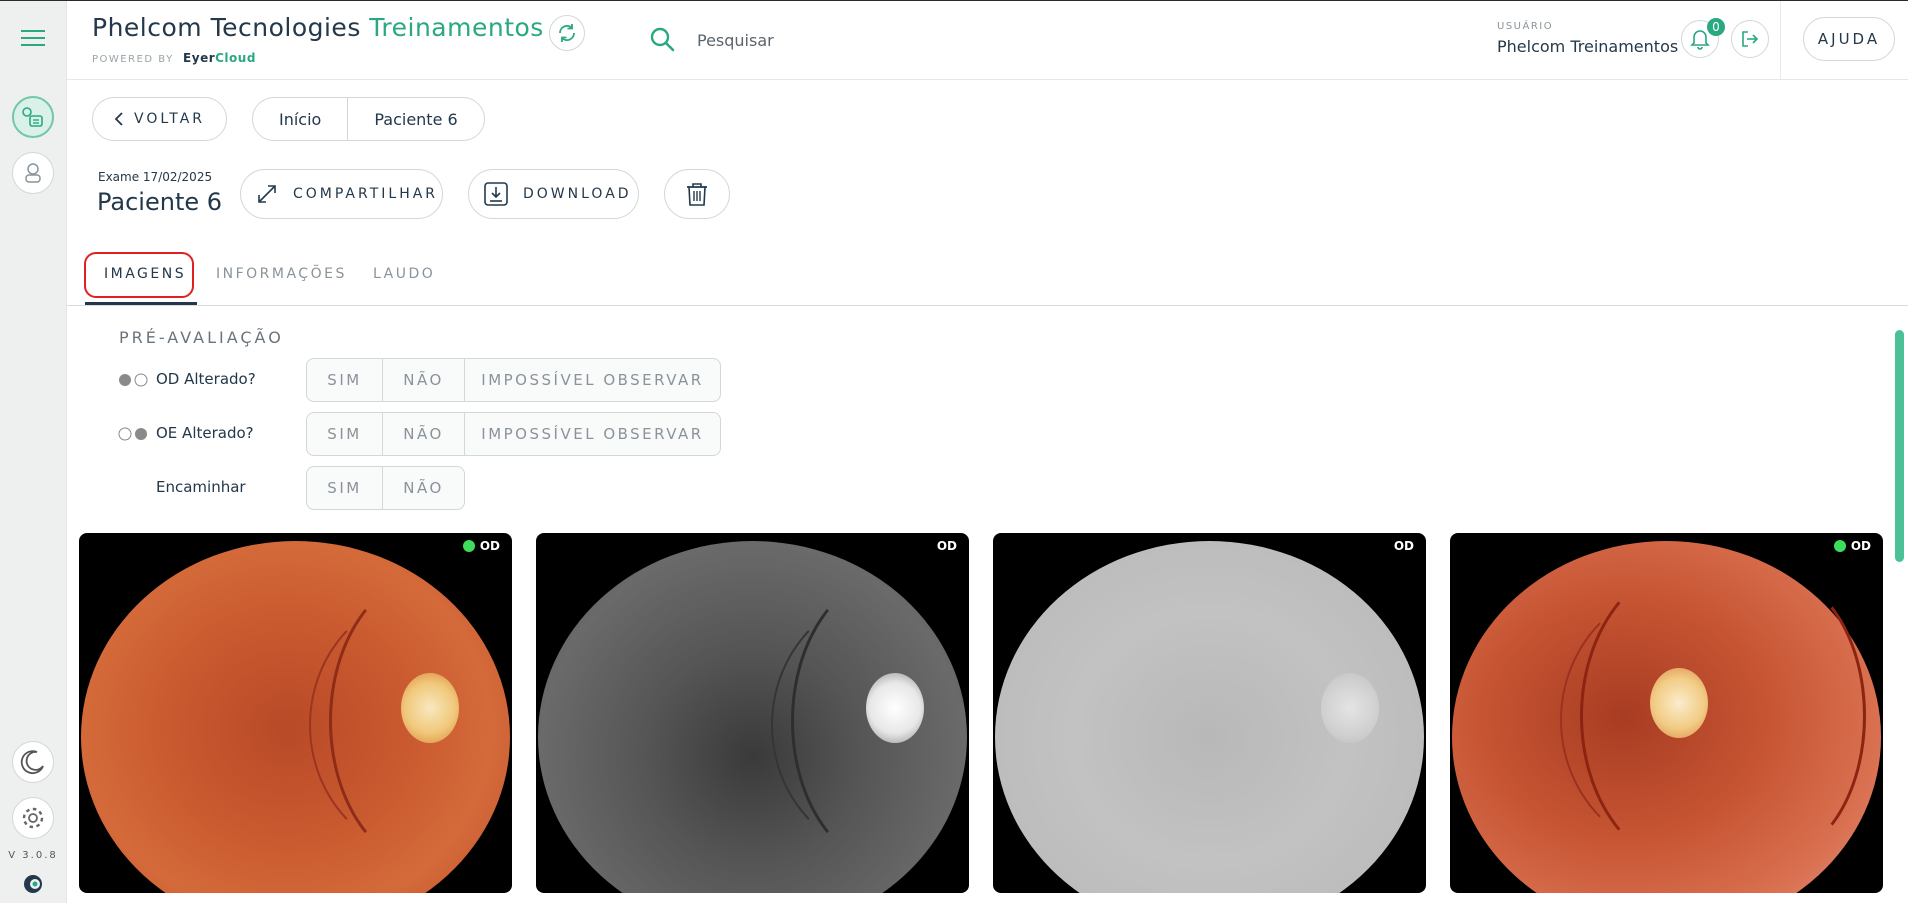 Image resolution: width=1908 pixels, height=903 pixels. Describe the element at coordinates (1780, 40) in the screenshot. I see `header-divider` at that location.